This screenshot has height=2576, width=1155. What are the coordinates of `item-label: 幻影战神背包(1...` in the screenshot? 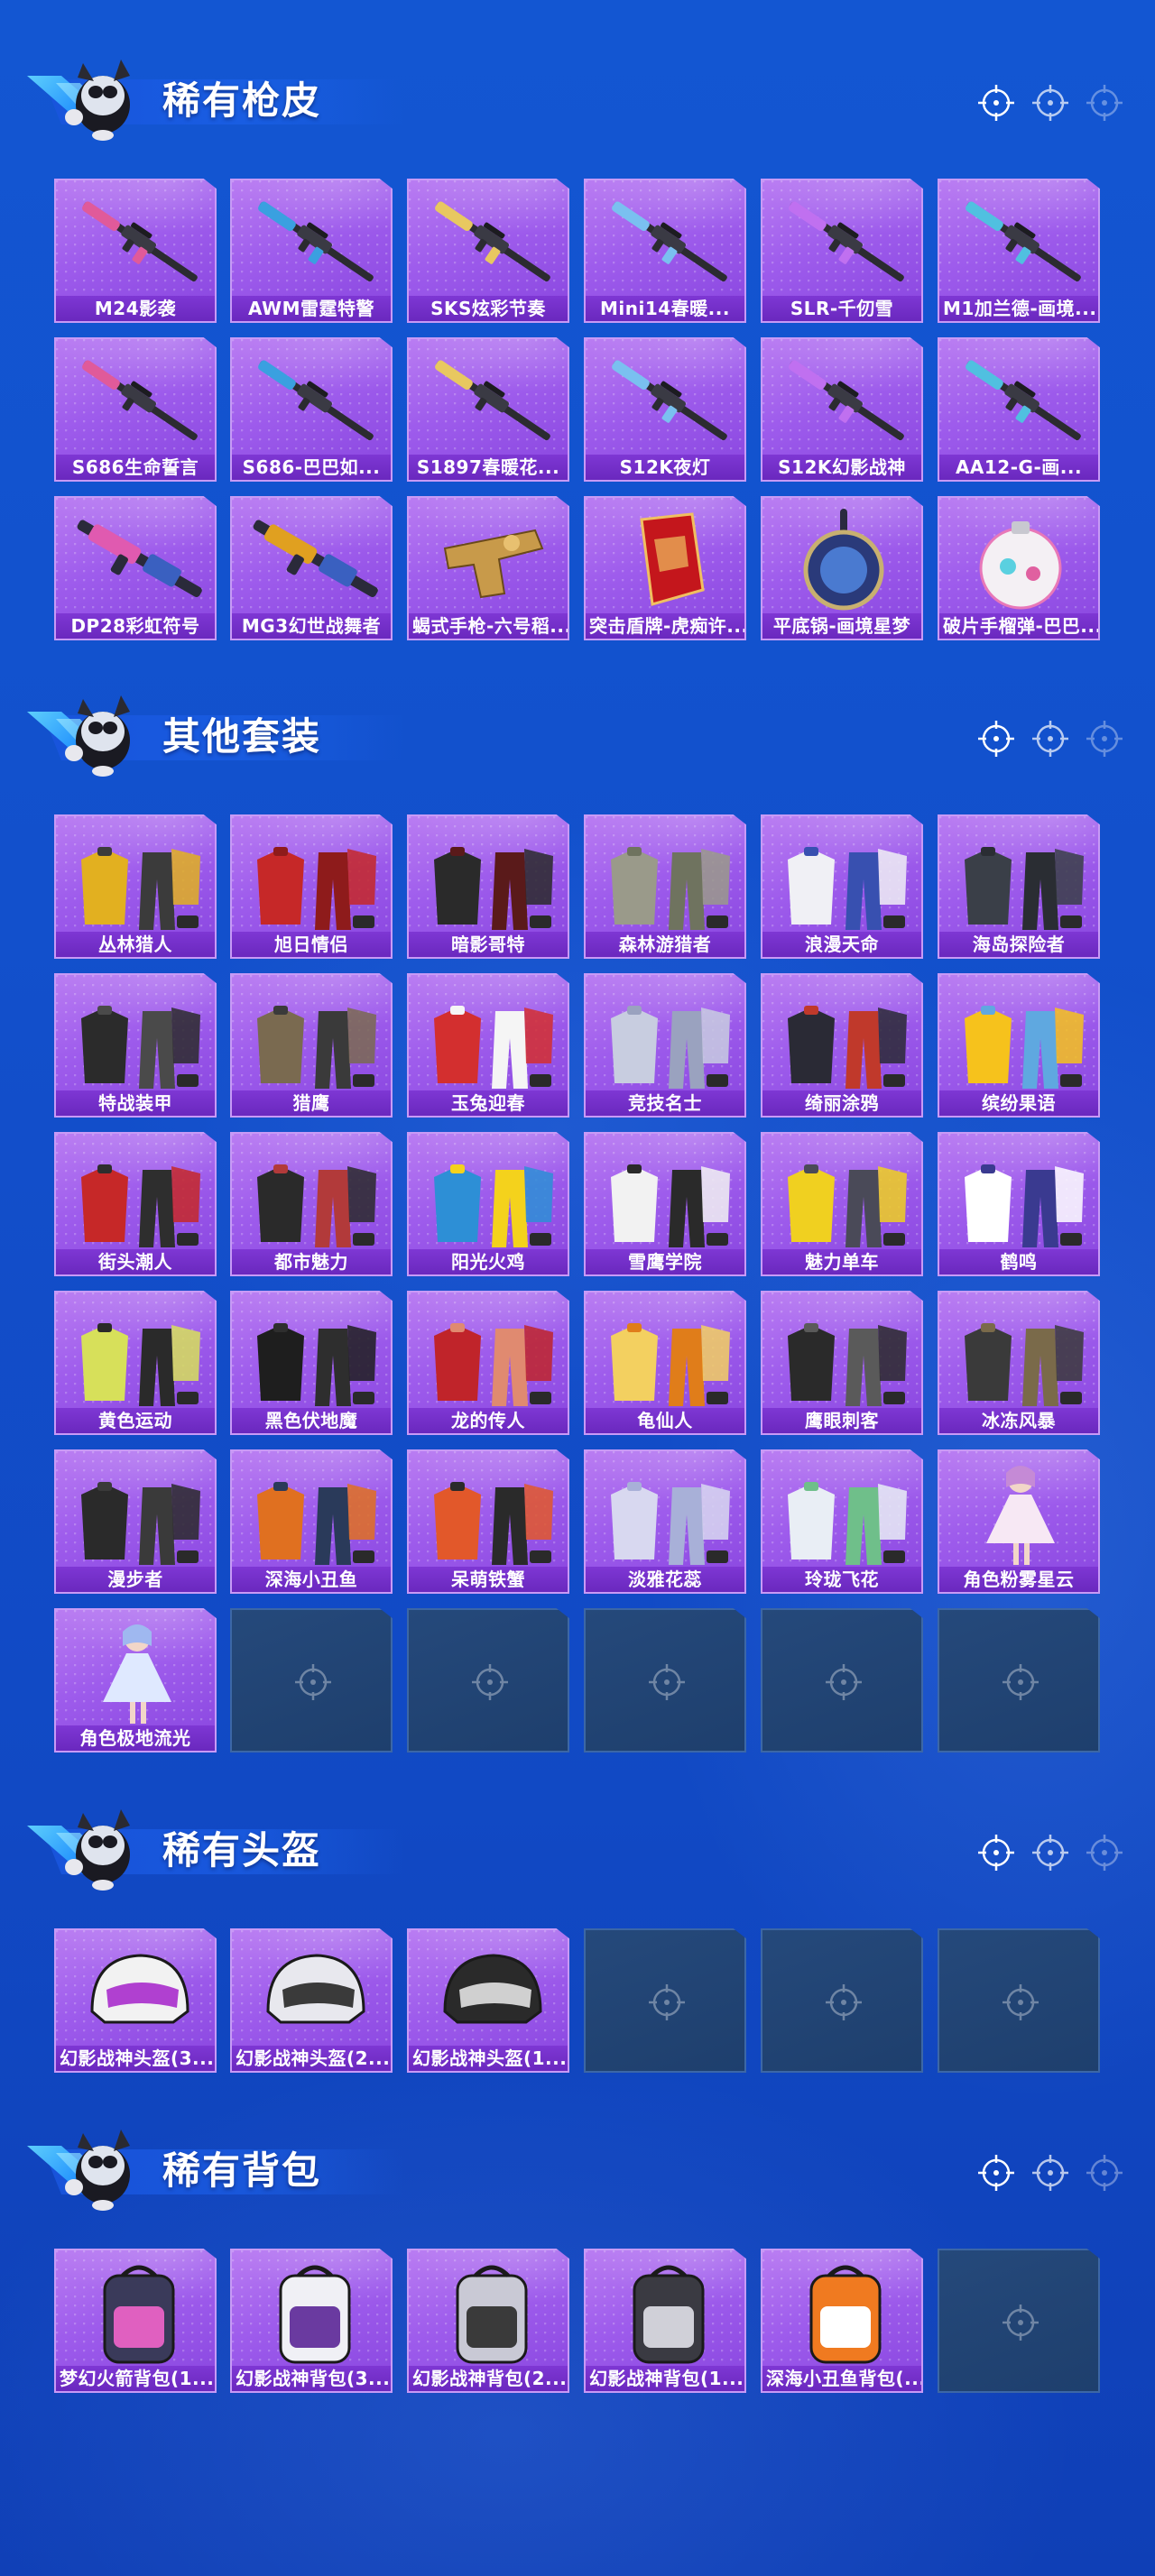 It's located at (665, 2379).